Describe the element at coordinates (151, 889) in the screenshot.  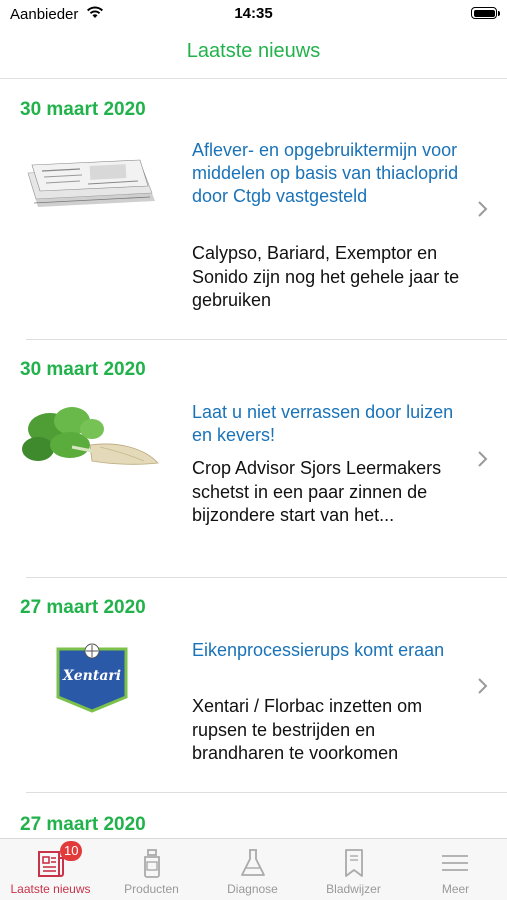
I see `tab-label: Producten` at that location.